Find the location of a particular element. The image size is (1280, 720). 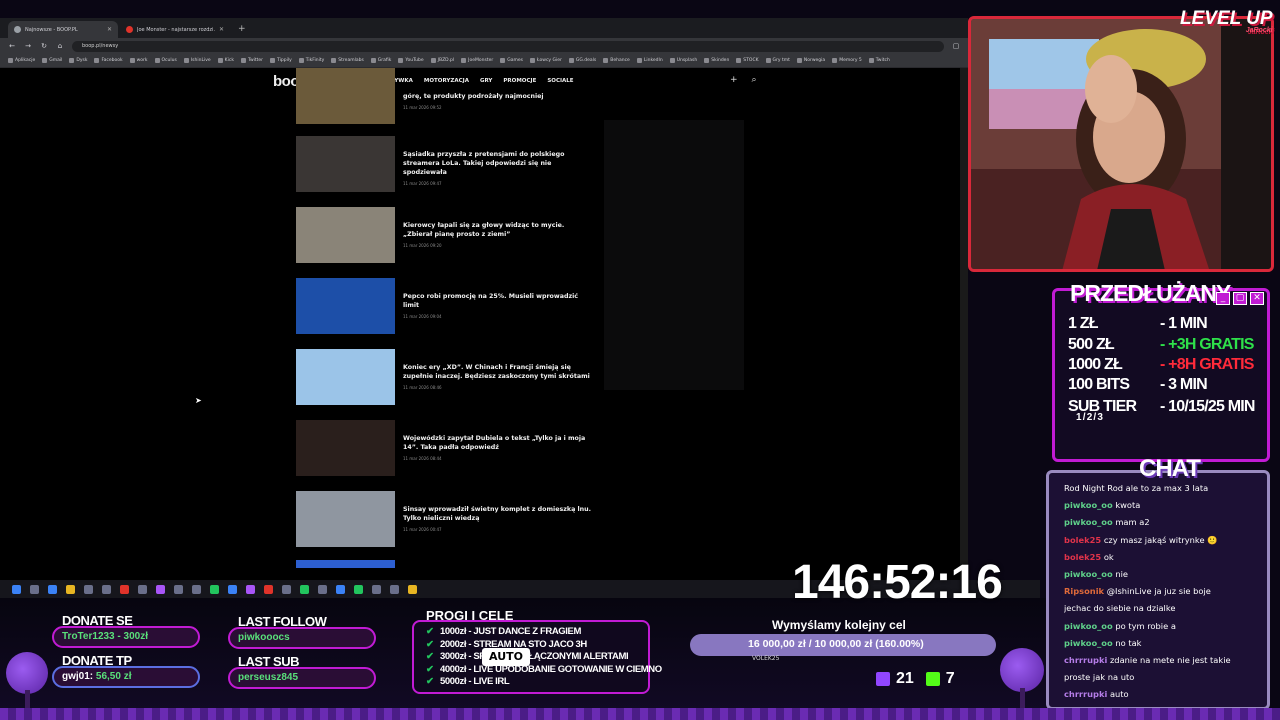

article-title: górę, te produkty podrożały najmocniej is located at coordinates (498, 96).